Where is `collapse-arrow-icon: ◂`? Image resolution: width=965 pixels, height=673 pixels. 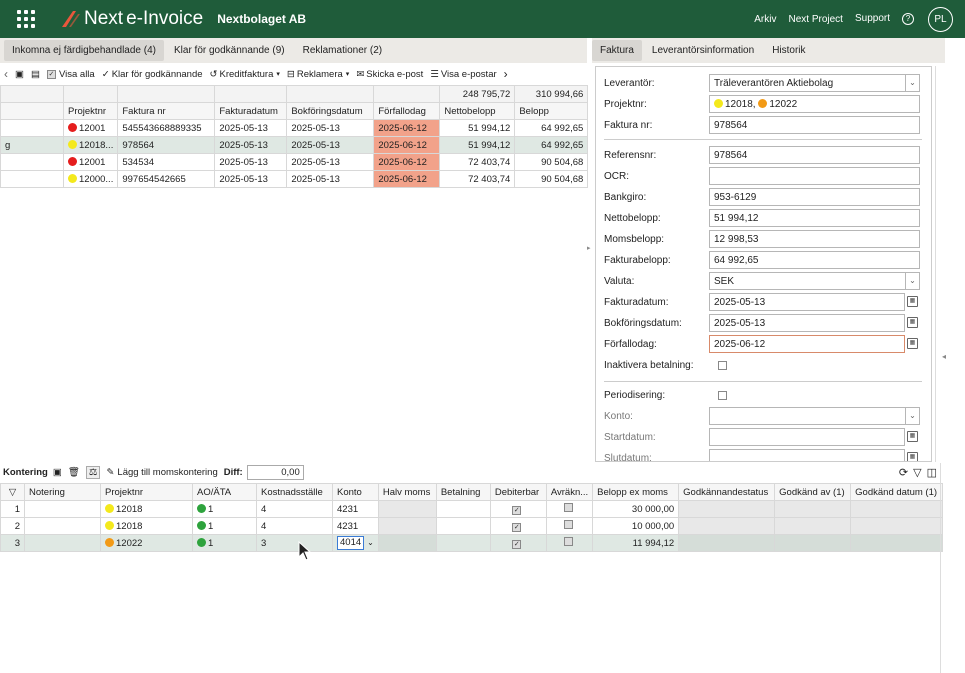
collapse-arrow-icon: ◂ is located at coordinates (944, 356).